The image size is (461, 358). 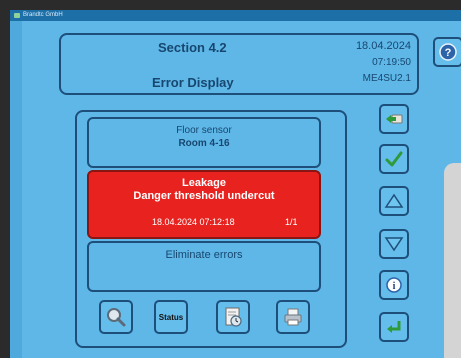 I want to click on enter-button, so click(x=394, y=327).